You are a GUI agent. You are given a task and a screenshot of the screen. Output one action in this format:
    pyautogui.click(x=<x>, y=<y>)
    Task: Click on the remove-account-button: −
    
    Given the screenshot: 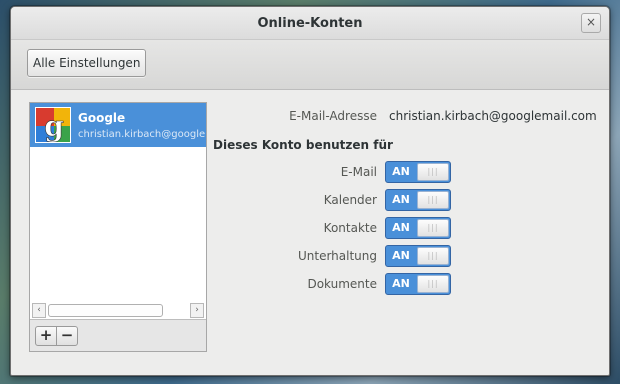 What is the action you would take?
    pyautogui.click(x=67, y=336)
    